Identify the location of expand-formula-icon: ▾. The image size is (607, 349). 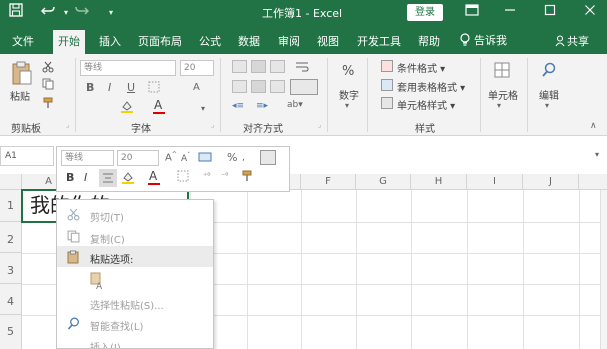
(597, 154).